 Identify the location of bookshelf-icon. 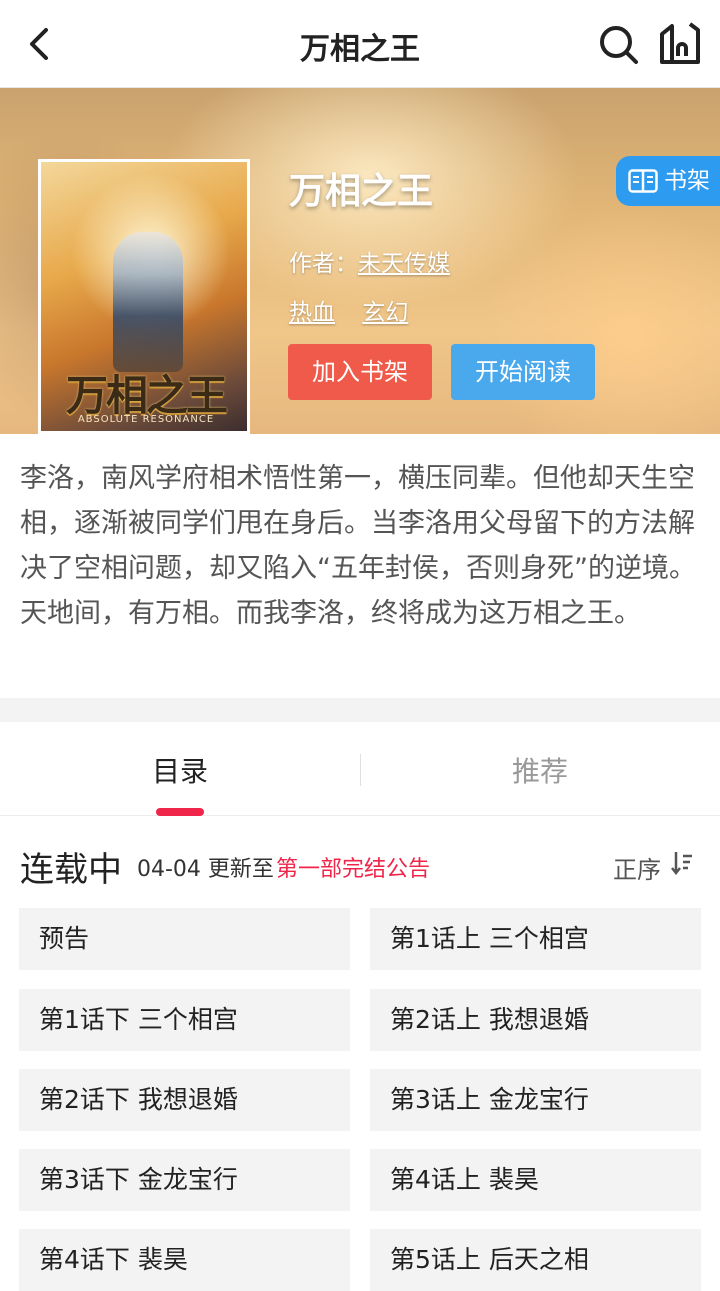
(680, 44).